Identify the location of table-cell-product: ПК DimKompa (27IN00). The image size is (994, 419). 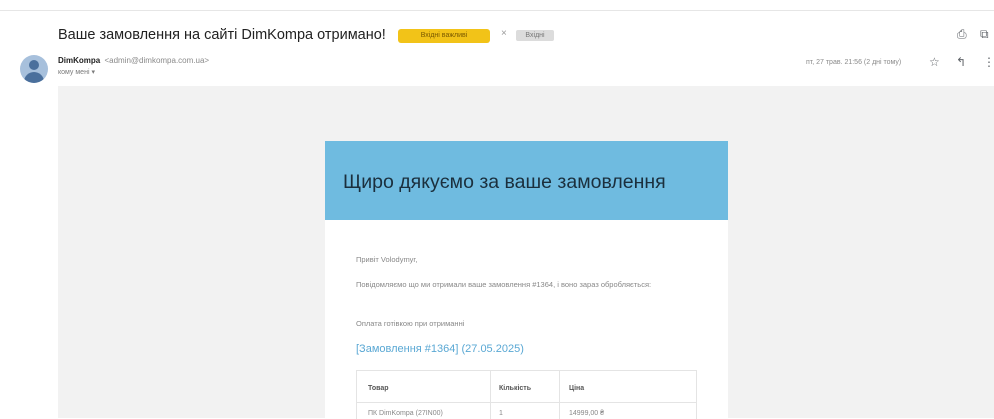
(405, 413).